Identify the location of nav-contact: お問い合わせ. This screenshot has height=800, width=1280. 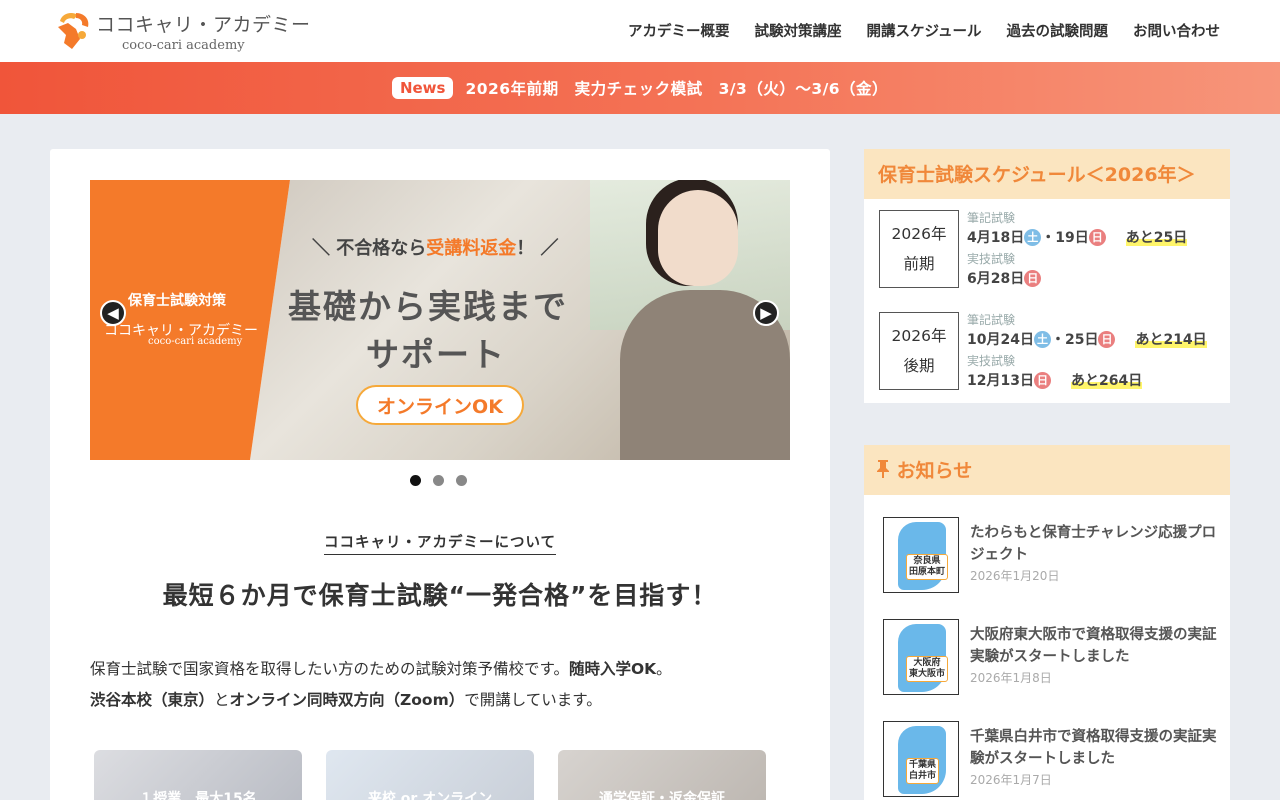
(1176, 30).